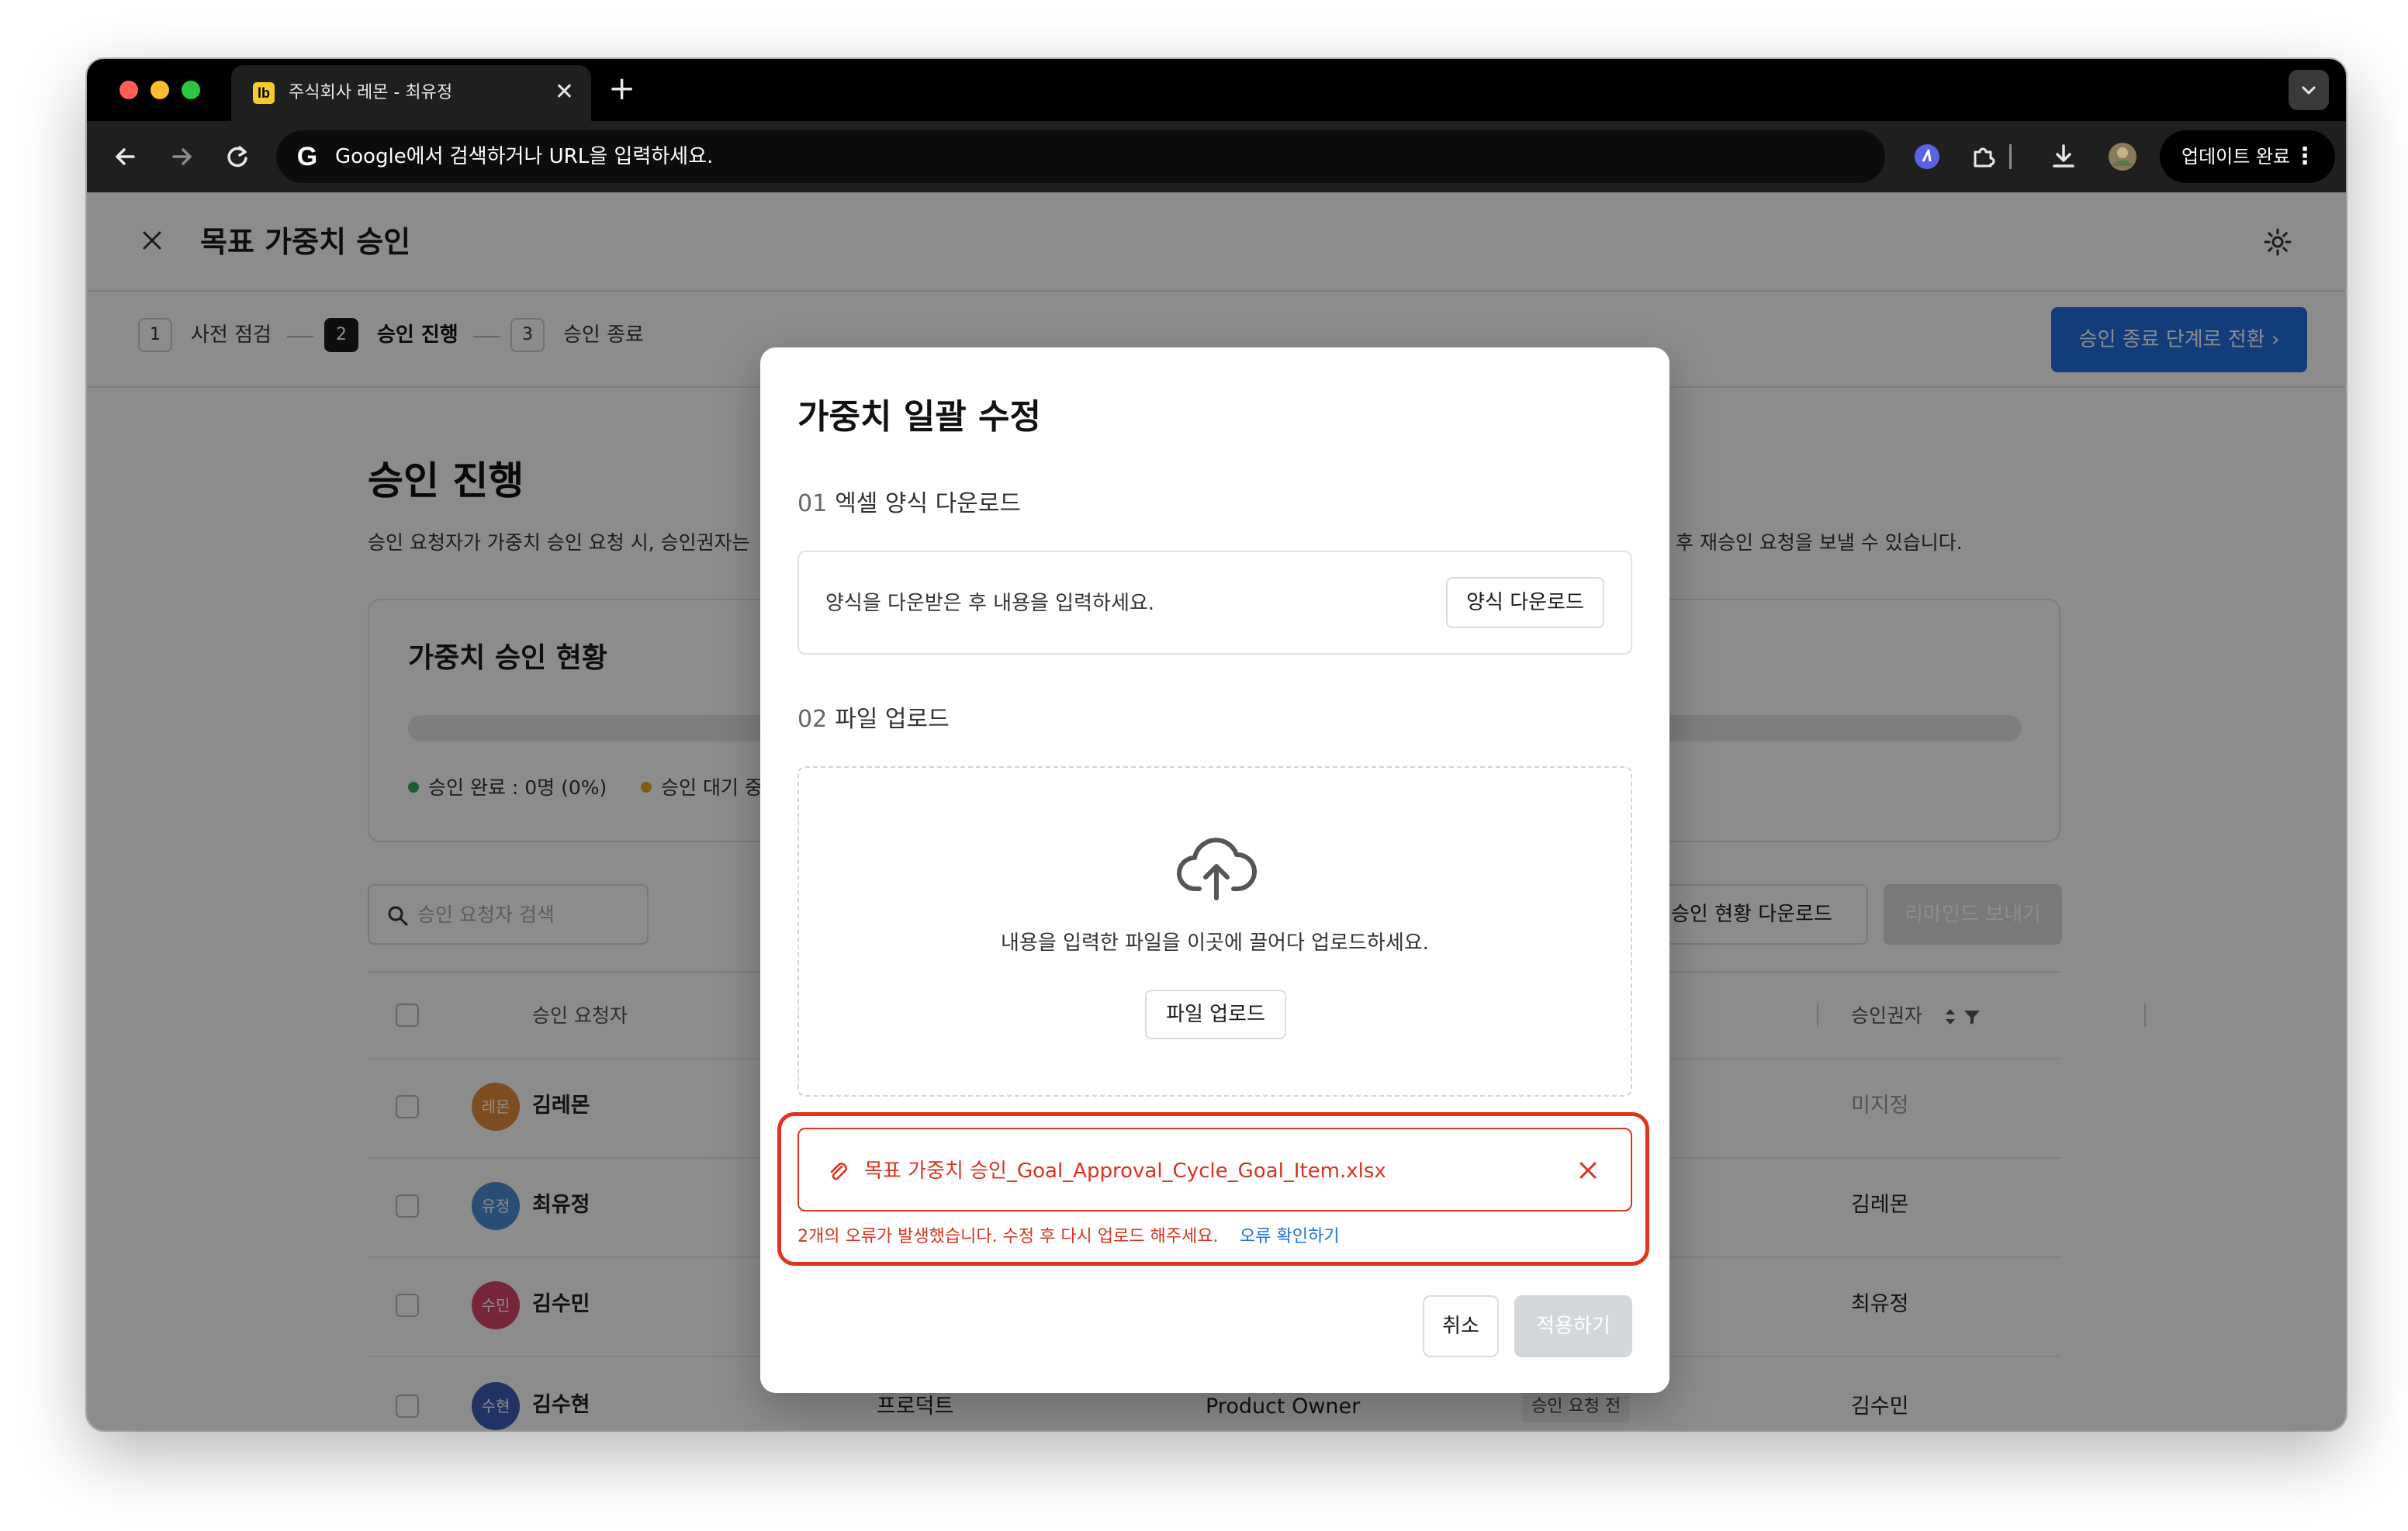 The width and height of the screenshot is (2408, 1531). I want to click on step-label: 엑셀 양식 다운로드, so click(928, 503).